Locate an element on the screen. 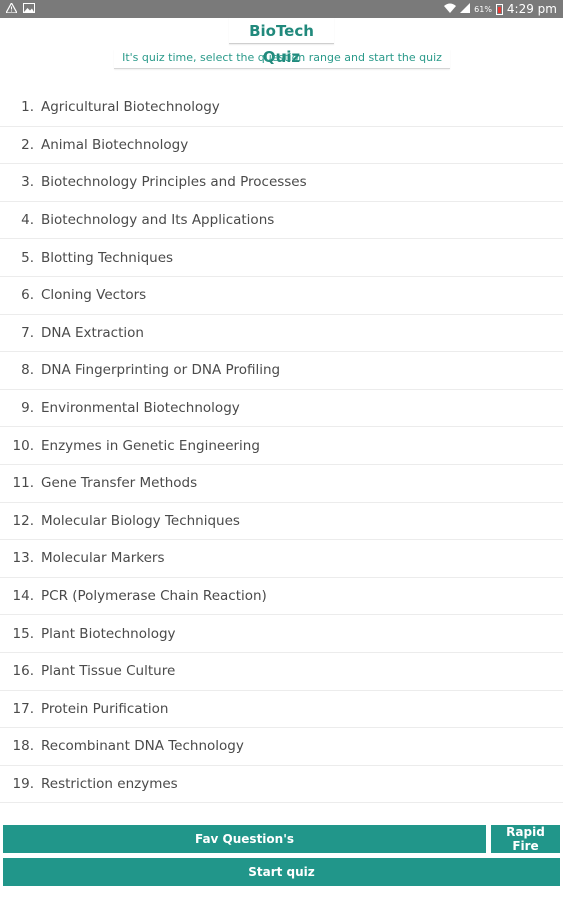 This screenshot has width=563, height=900. topic-number: 9. is located at coordinates (27, 408).